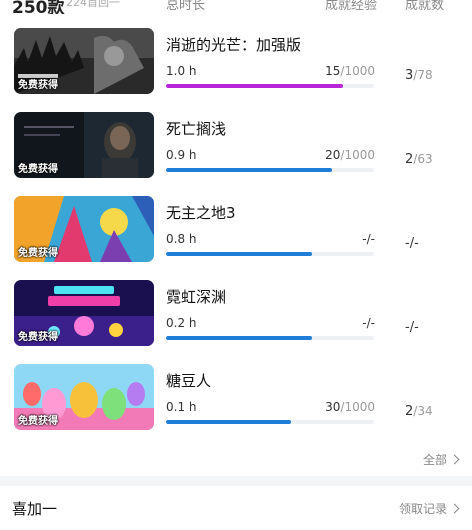  What do you see at coordinates (333, 155) in the screenshot?
I see `achievement-exp-done: 20` at bounding box center [333, 155].